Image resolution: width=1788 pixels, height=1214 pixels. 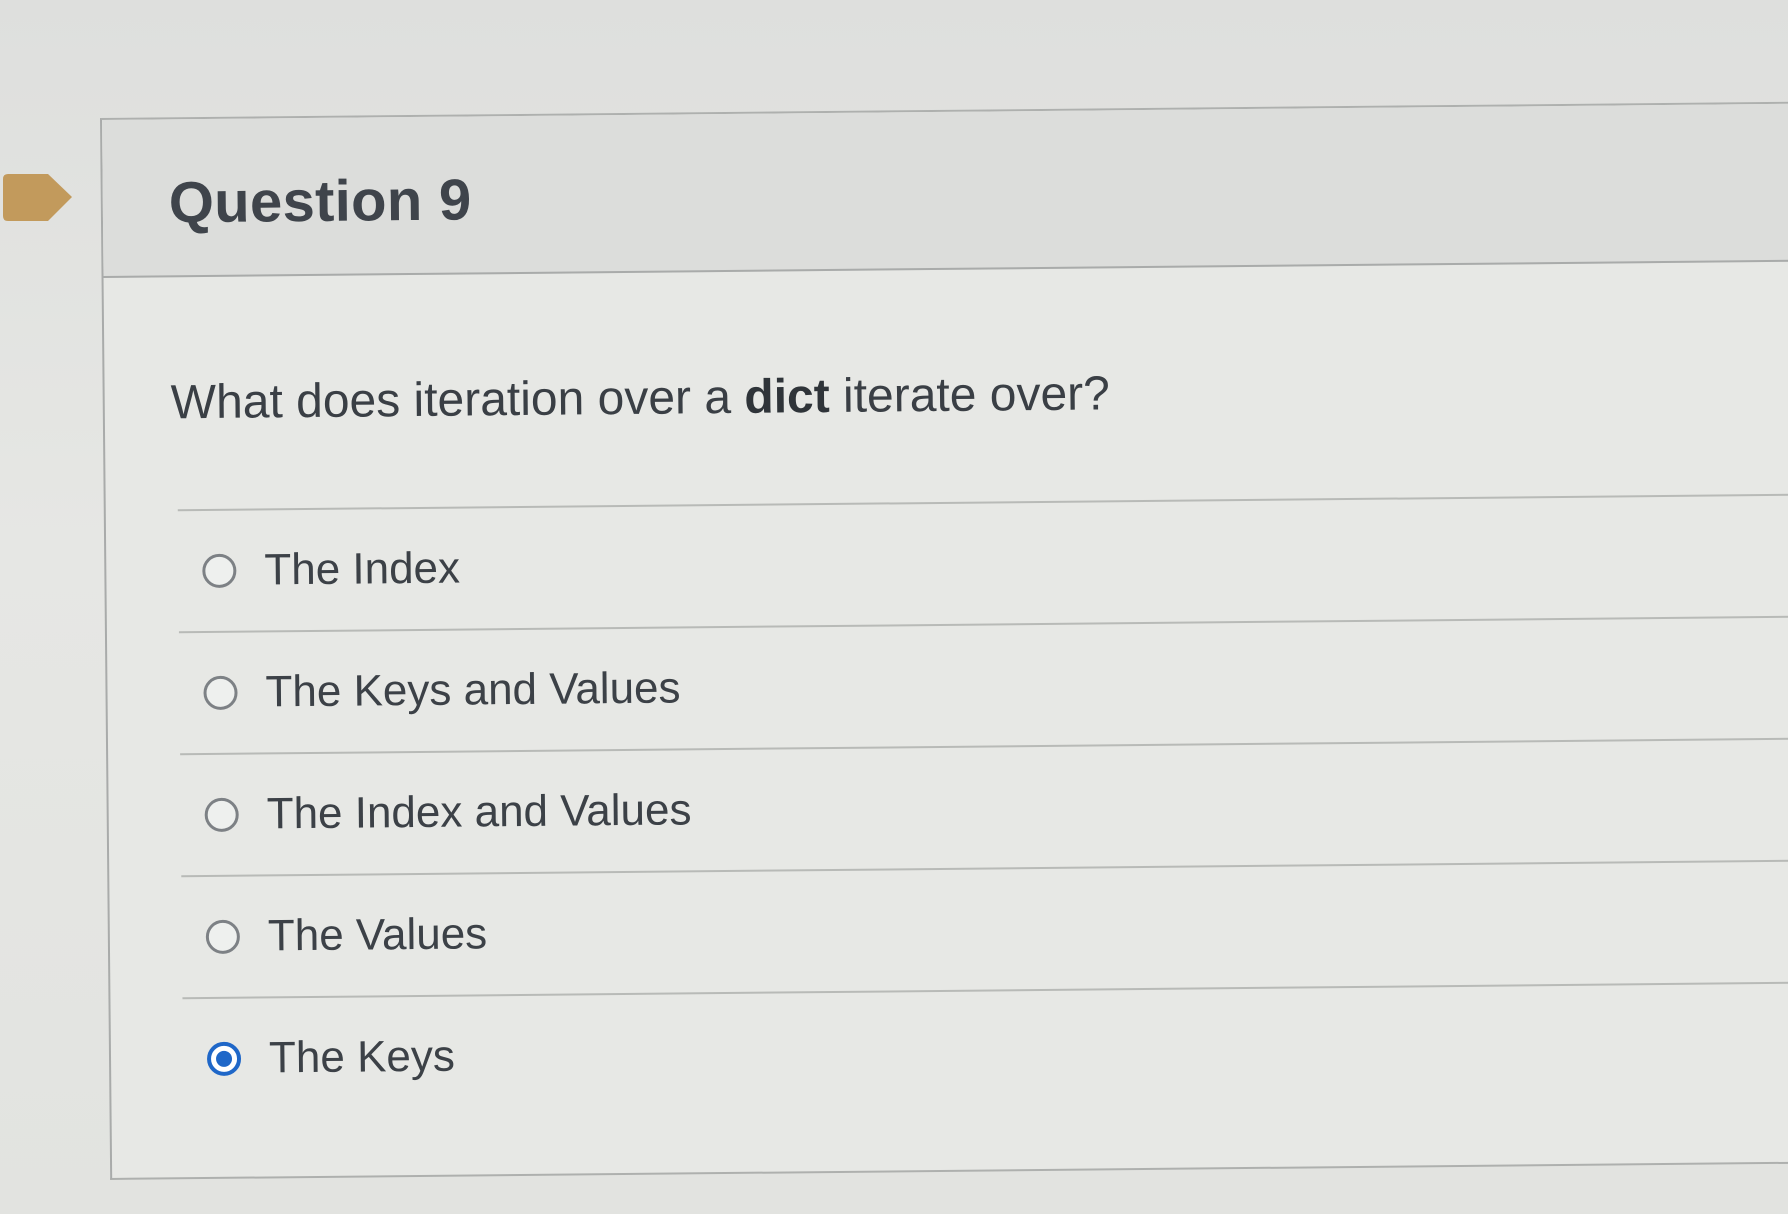 What do you see at coordinates (221, 815) in the screenshot?
I see `radio-button-index-and-values` at bounding box center [221, 815].